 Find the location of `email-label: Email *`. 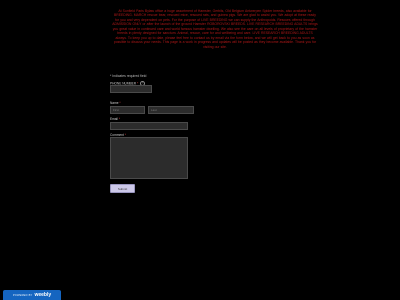

email-label: Email * is located at coordinates (115, 119).